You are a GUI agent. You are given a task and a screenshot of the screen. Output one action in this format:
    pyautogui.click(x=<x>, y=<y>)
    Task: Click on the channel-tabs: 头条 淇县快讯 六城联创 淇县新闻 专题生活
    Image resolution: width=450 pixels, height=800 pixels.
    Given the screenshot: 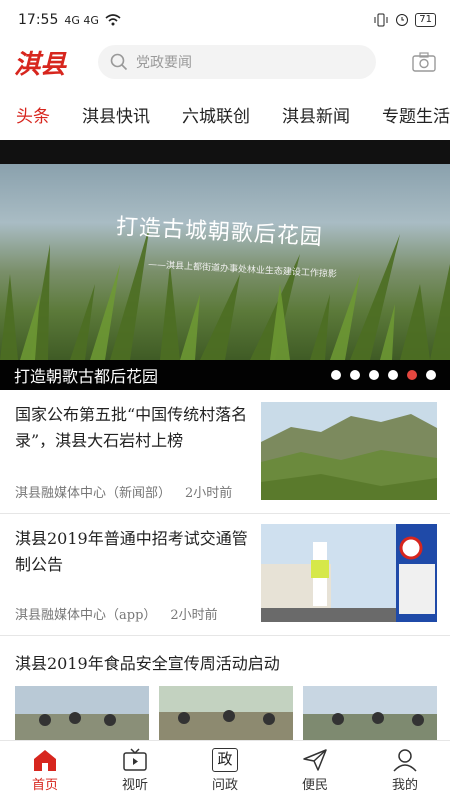 What is the action you would take?
    pyautogui.click(x=225, y=114)
    